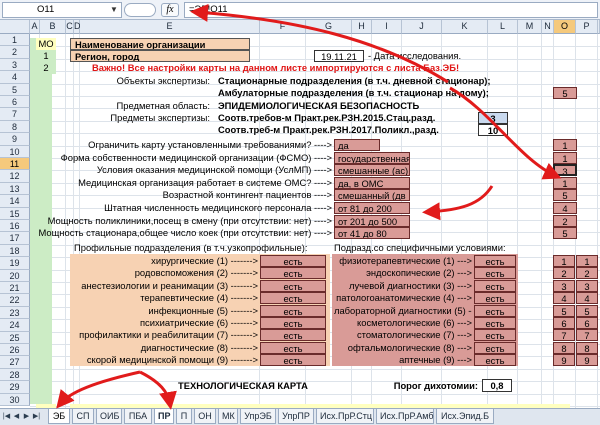 The image size is (600, 425). What do you see at coordinates (372, 157) in the screenshot?
I see `setting-value: государственная` at bounding box center [372, 157].